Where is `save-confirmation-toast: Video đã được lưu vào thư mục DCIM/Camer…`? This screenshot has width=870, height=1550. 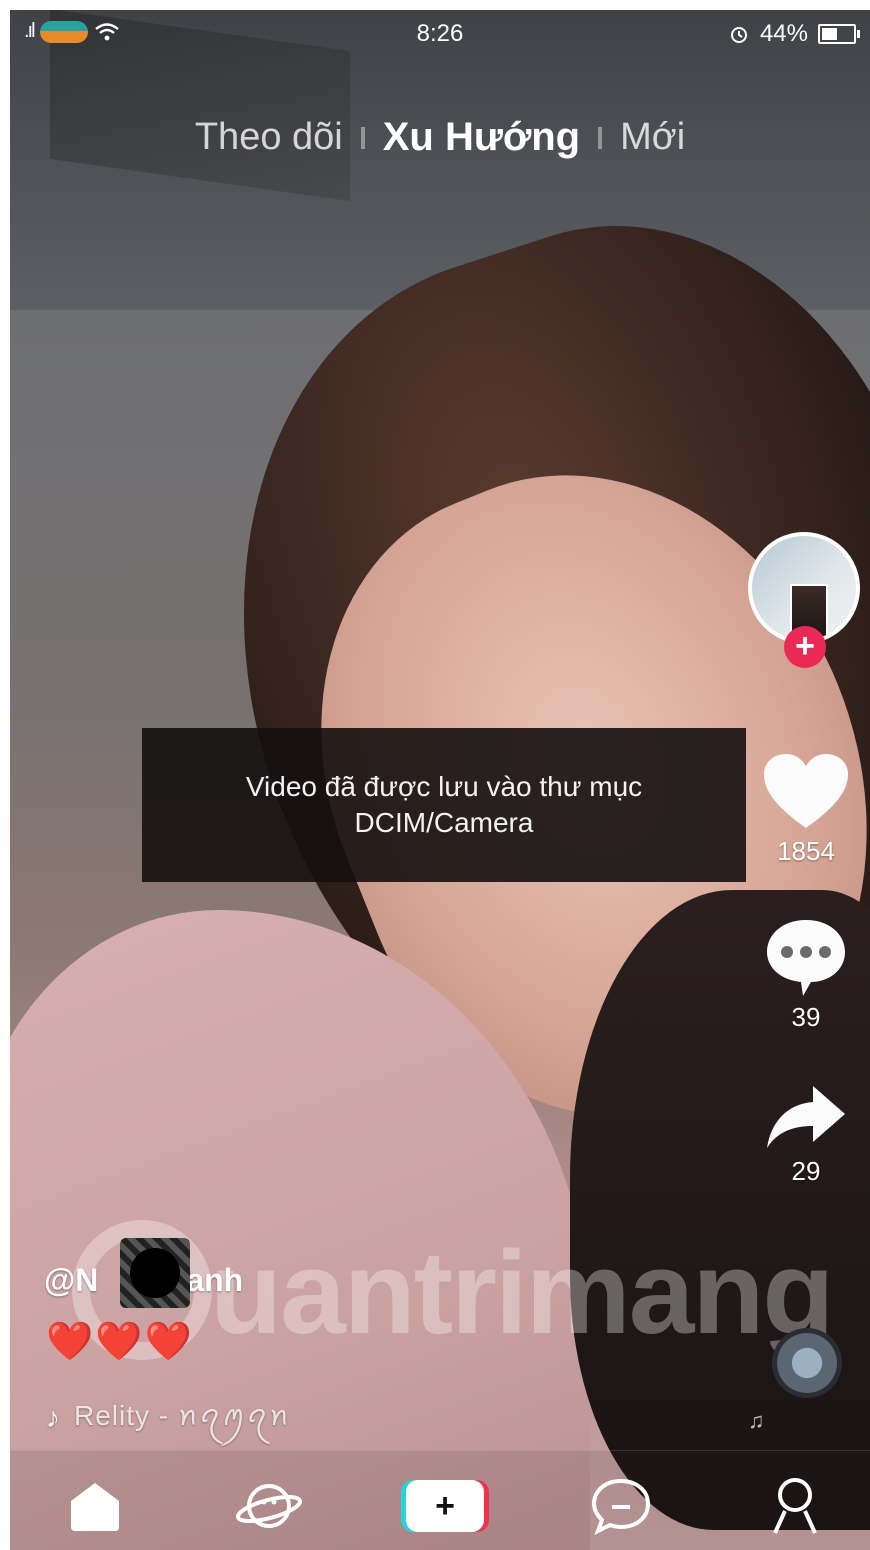 save-confirmation-toast: Video đã được lưu vào thư mục DCIM/Camer… is located at coordinates (444, 805).